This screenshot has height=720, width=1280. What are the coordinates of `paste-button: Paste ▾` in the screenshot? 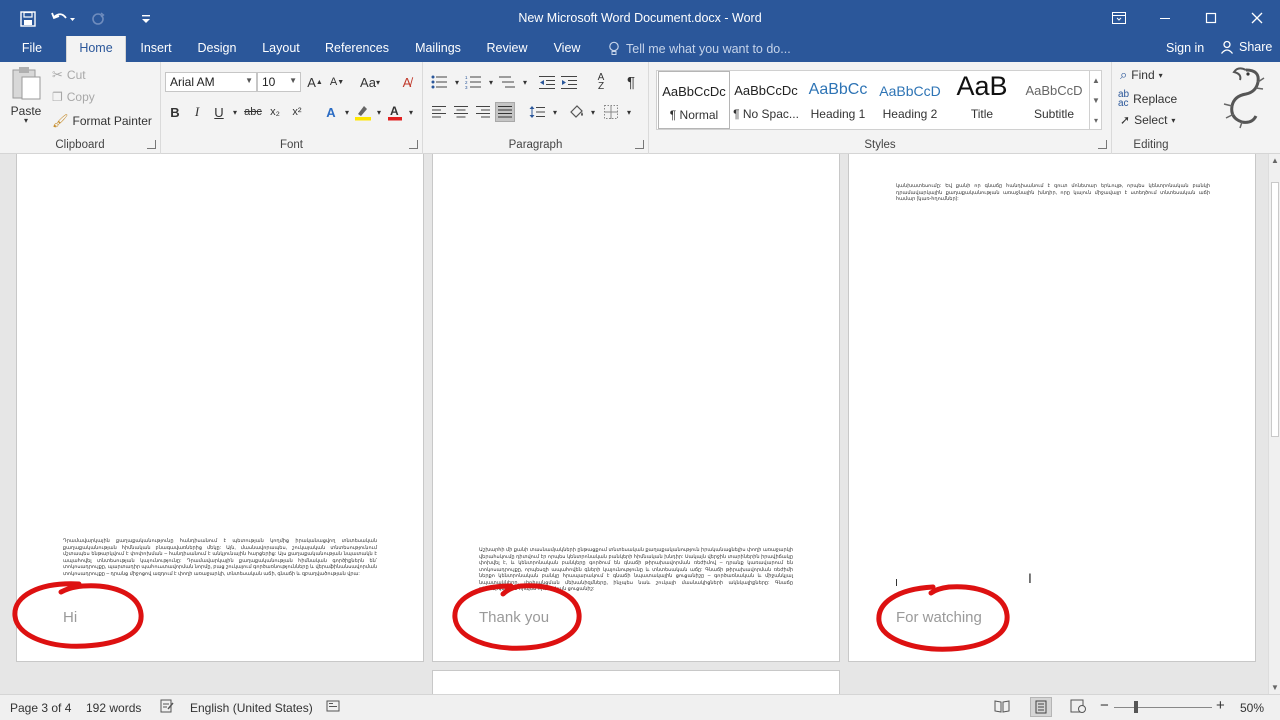 It's located at (26, 95).